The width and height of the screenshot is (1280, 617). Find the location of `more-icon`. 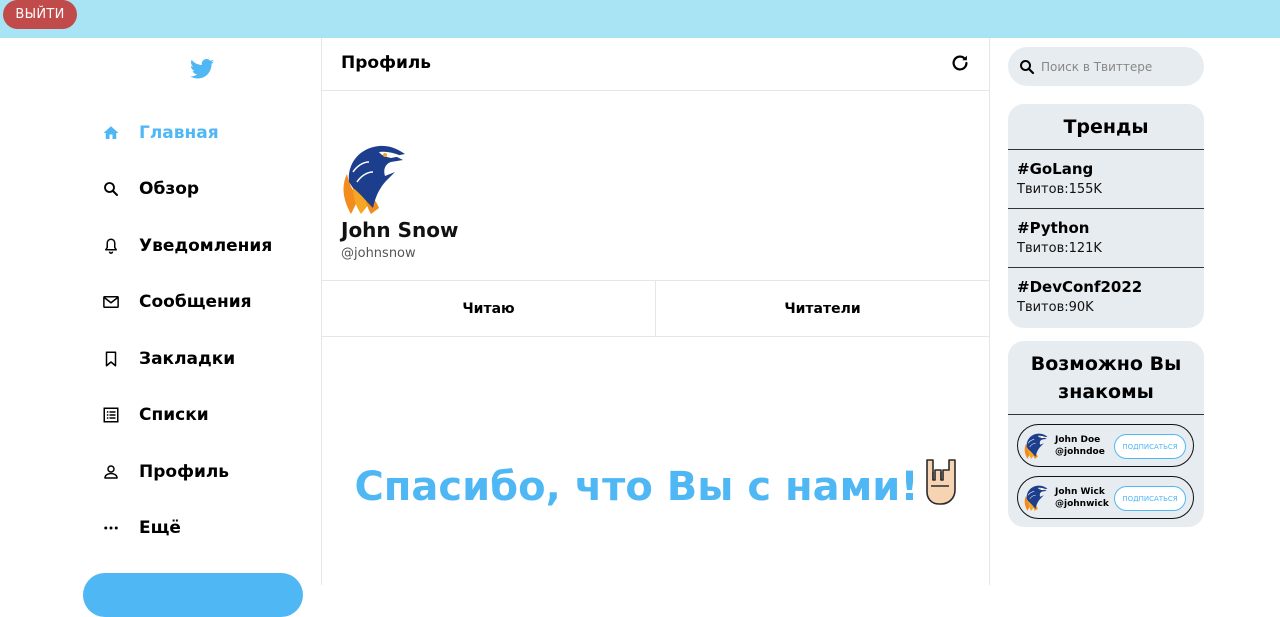

more-icon is located at coordinates (111, 528).